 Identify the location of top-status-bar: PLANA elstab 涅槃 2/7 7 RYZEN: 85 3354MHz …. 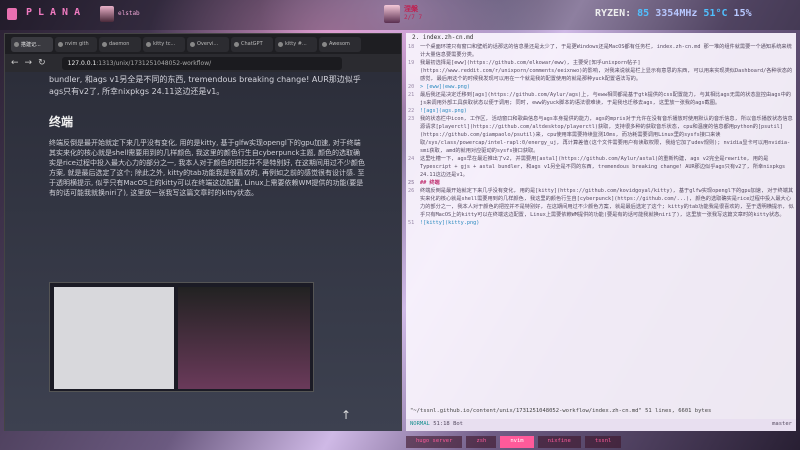
(400, 15).